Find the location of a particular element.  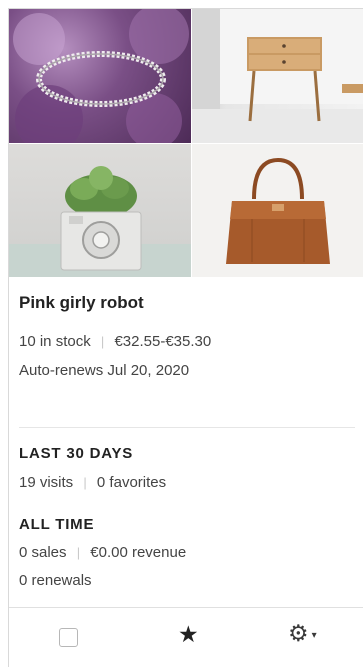

gear-icon: ⚙ is located at coordinates (298, 633).